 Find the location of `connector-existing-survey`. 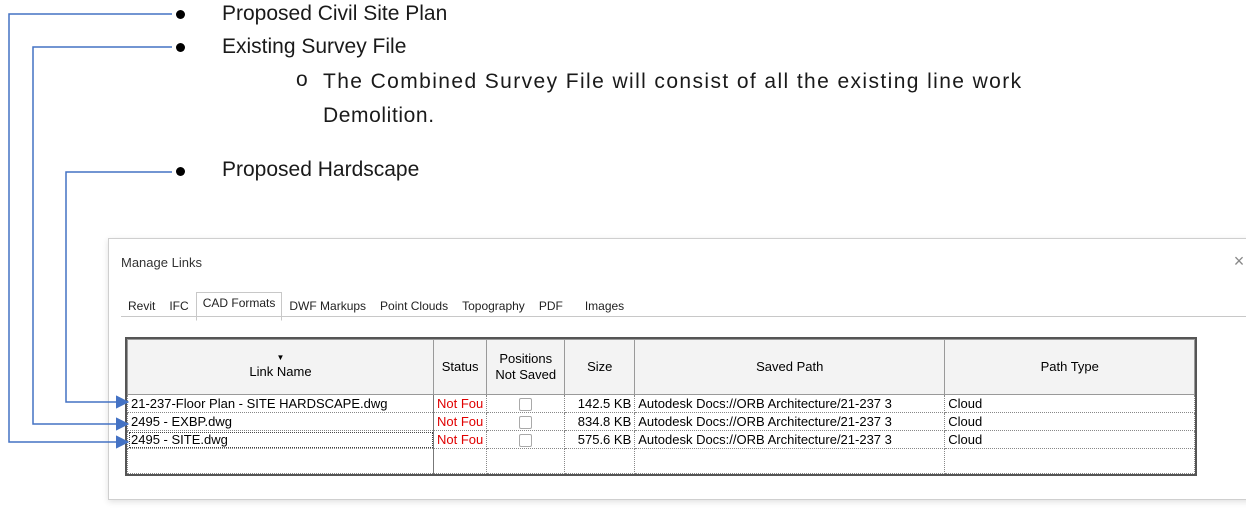

connector-existing-survey is located at coordinates (102, 238).